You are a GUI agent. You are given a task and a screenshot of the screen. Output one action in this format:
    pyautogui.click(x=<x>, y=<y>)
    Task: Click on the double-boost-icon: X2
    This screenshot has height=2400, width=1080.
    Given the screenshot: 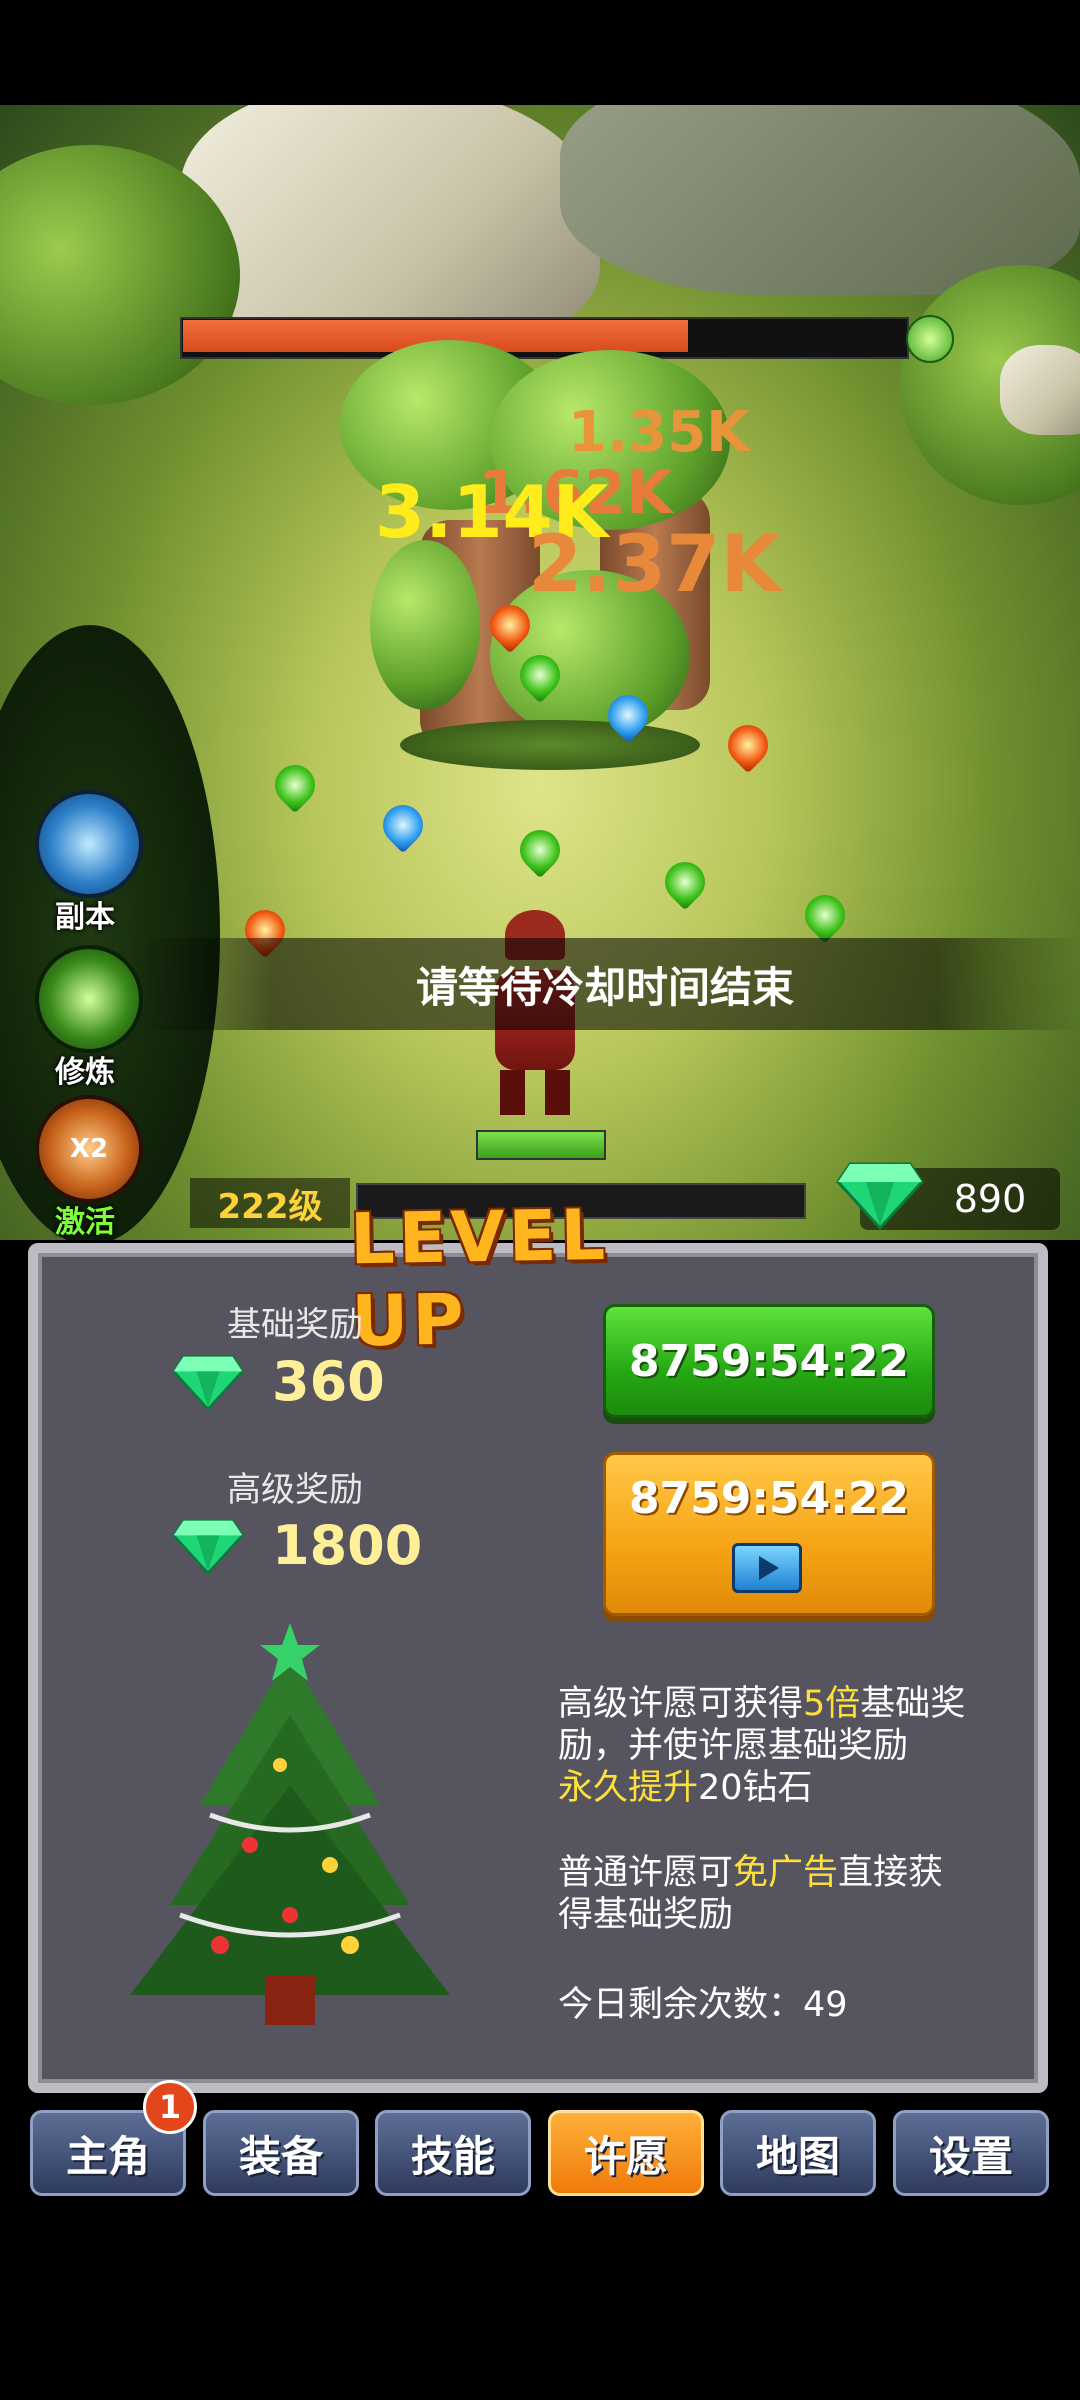 What is the action you would take?
    pyautogui.click(x=89, y=1149)
    